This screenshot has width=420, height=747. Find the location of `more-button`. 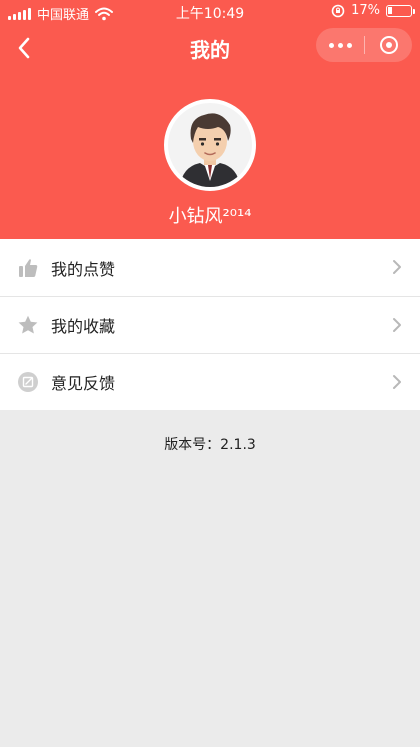

more-button is located at coordinates (340, 45).